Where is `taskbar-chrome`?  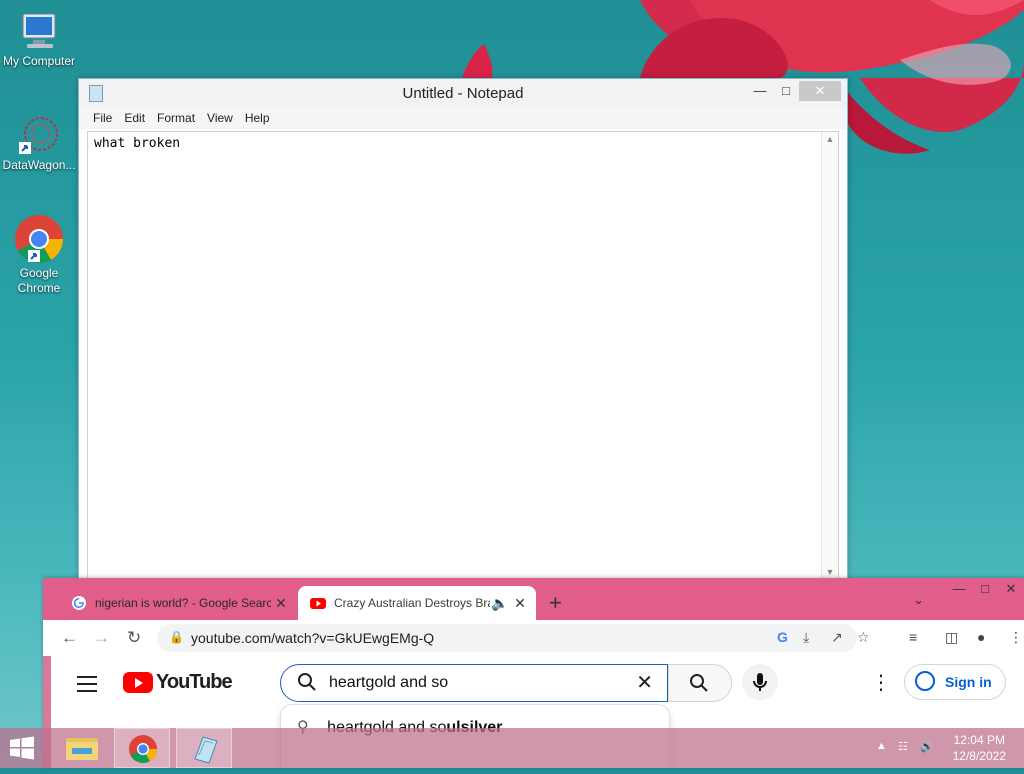
taskbar-chrome is located at coordinates (142, 748).